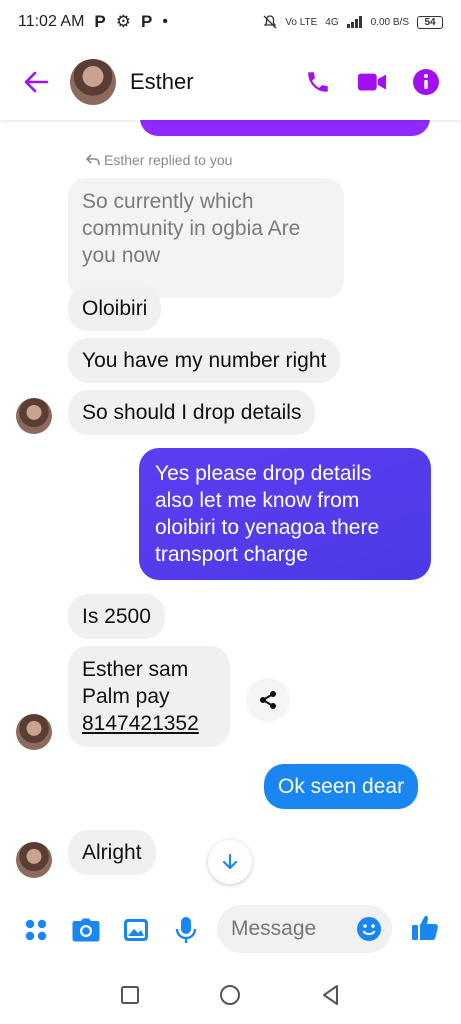  Describe the element at coordinates (354, 22) in the screenshot. I see `signal-icon` at that location.